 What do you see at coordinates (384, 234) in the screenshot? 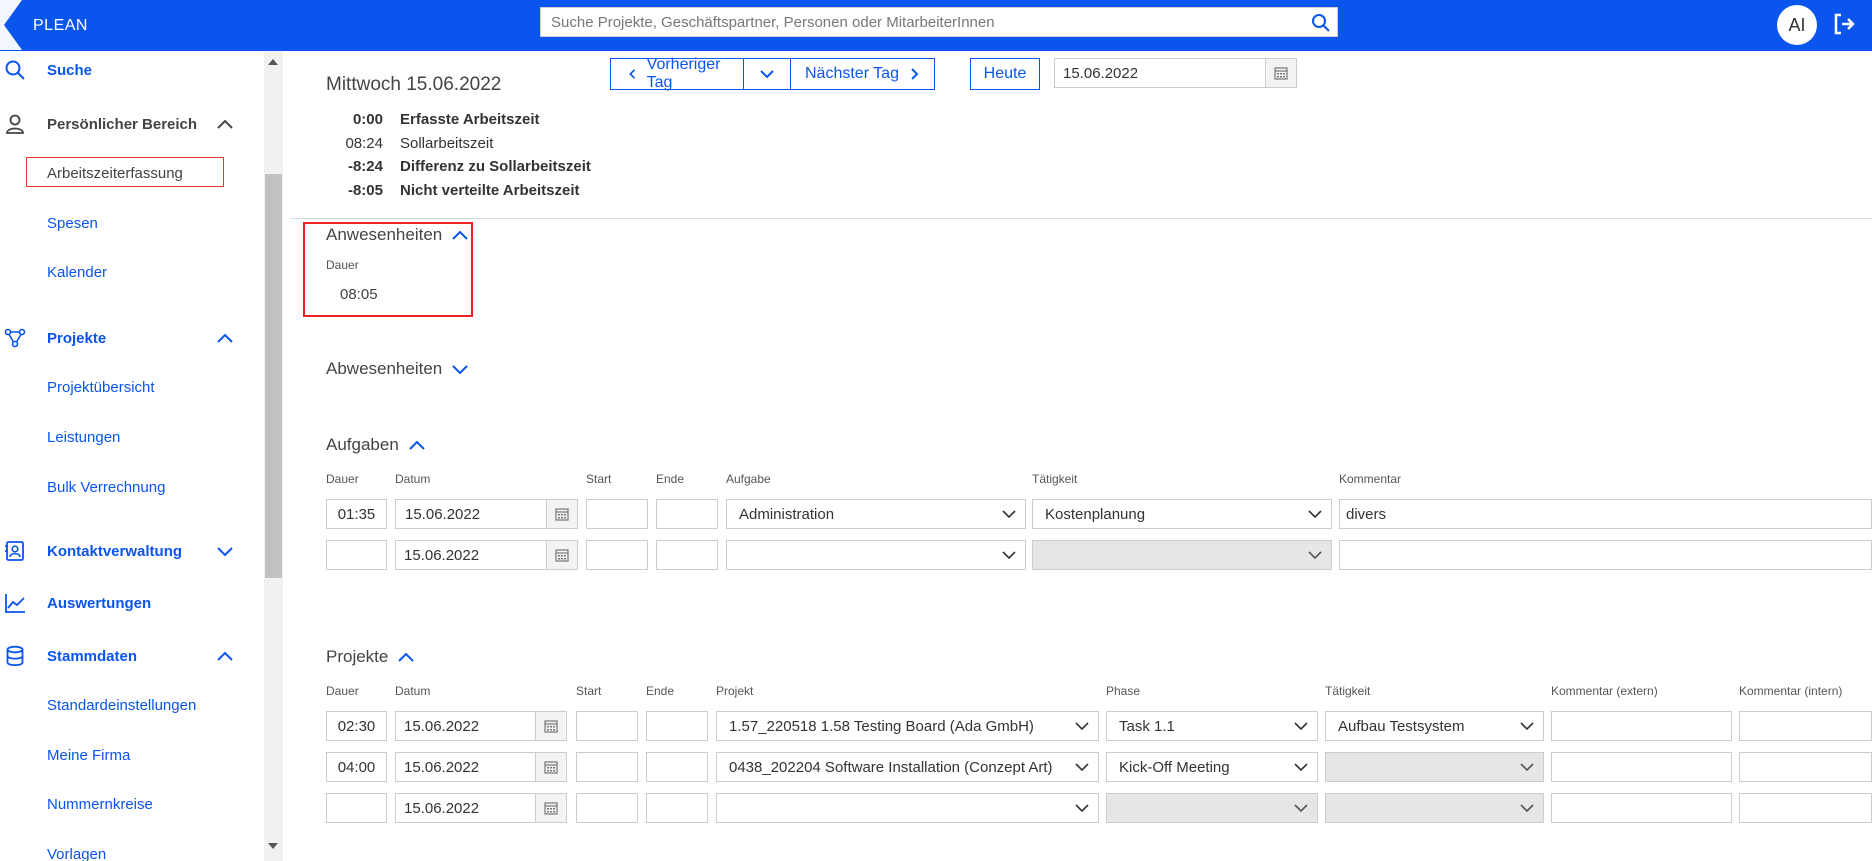
I see `section-title: Anwesenheiten` at bounding box center [384, 234].